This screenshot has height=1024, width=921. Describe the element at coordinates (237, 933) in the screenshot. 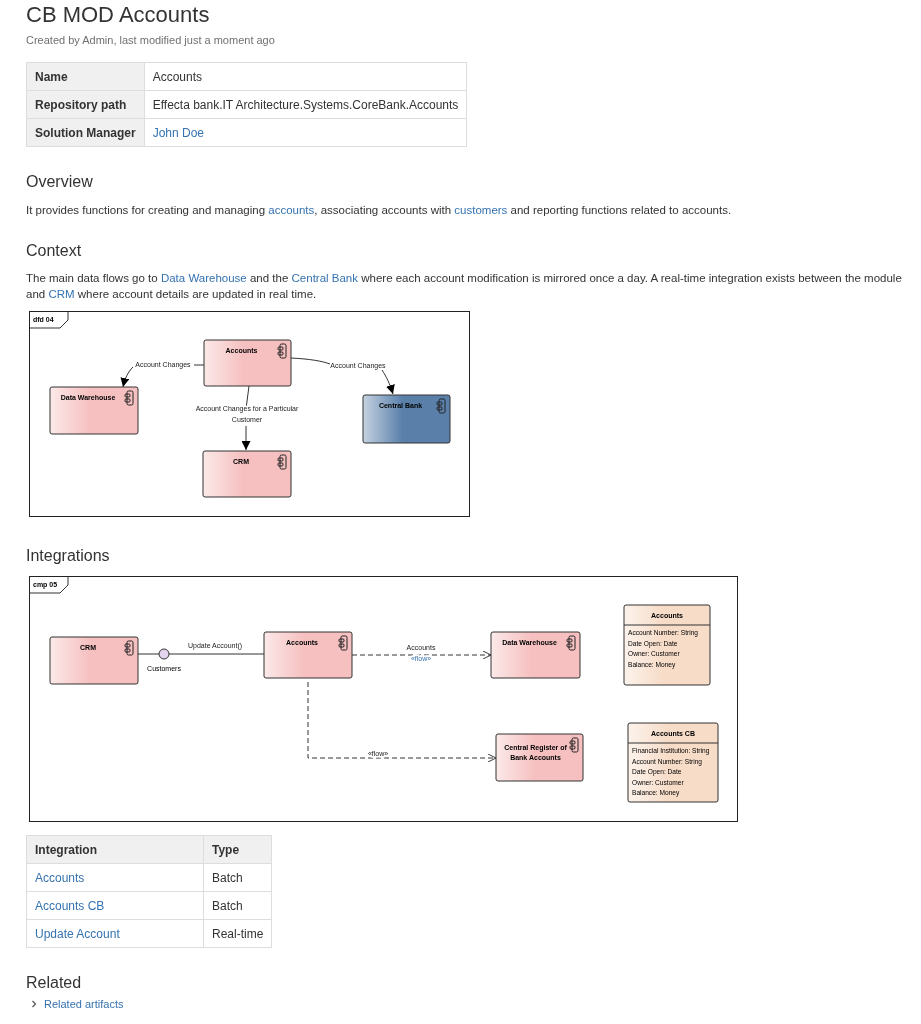

I see `table-cell: Real-time` at that location.